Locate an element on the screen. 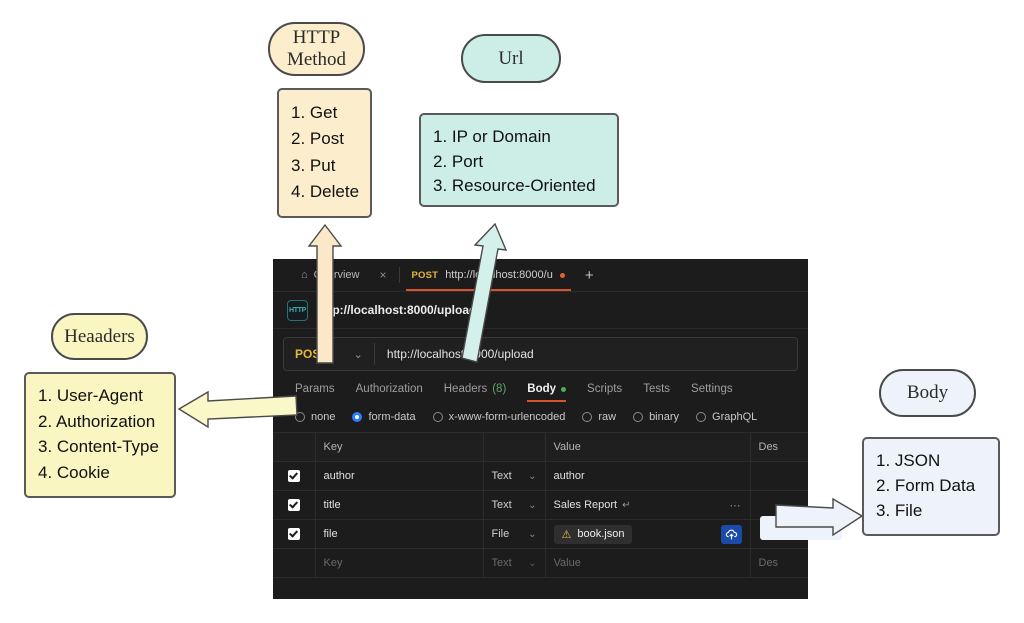  placeholder-value: Value is located at coordinates (648, 563).